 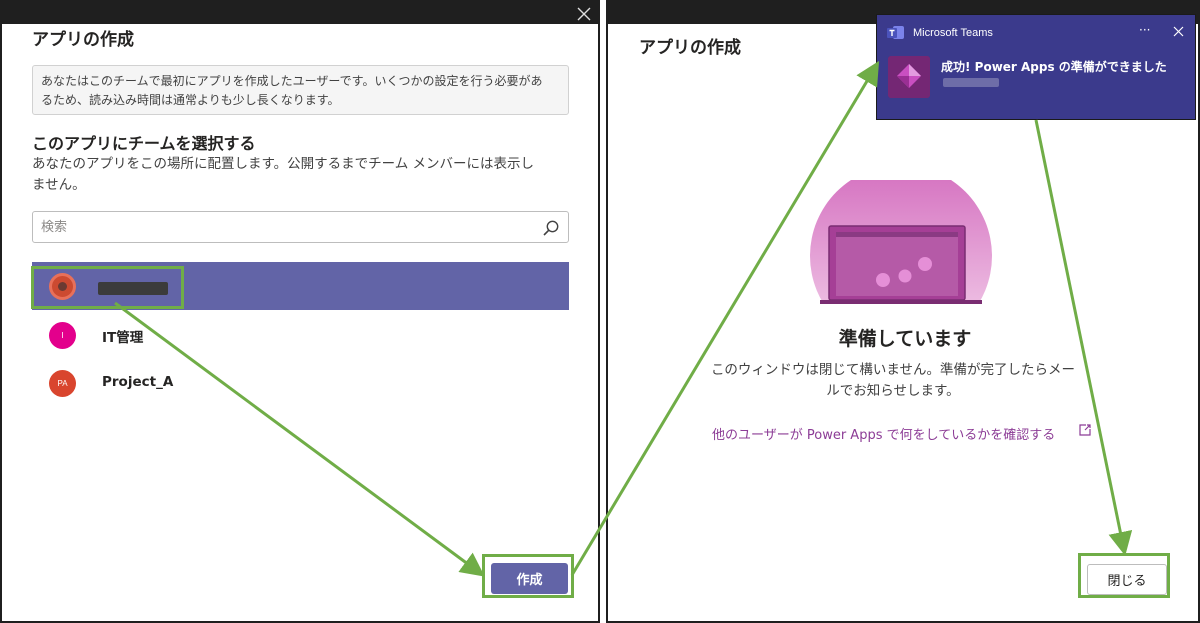 I want to click on preparing-description-line: このウィンドウは閉じて構いません。準備が完了したらメー, so click(x=893, y=370).